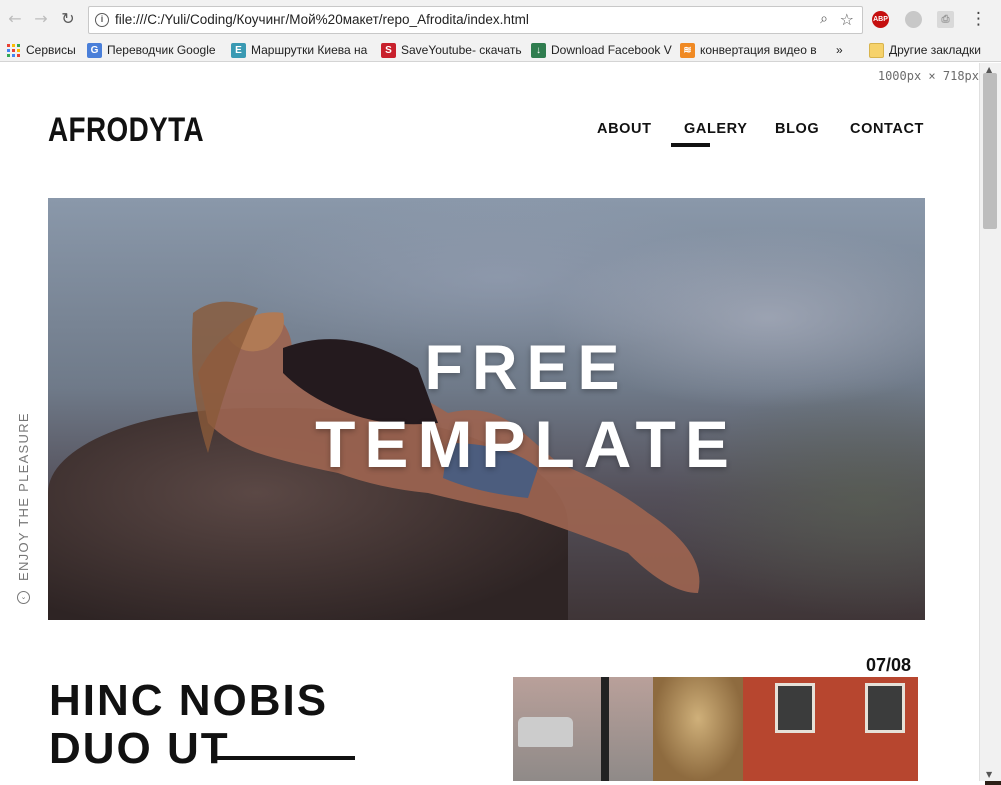  Describe the element at coordinates (989, 774) in the screenshot. I see `scroll-down-arrow-icon: ▼` at that location.